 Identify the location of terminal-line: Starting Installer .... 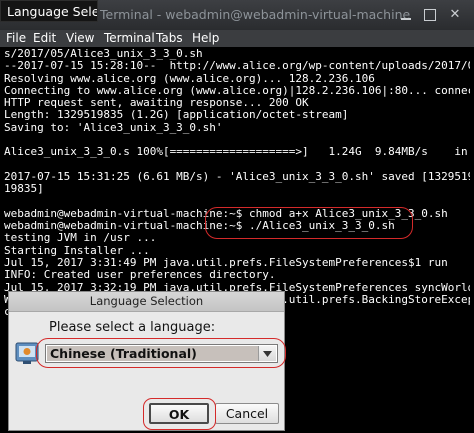
(77, 250).